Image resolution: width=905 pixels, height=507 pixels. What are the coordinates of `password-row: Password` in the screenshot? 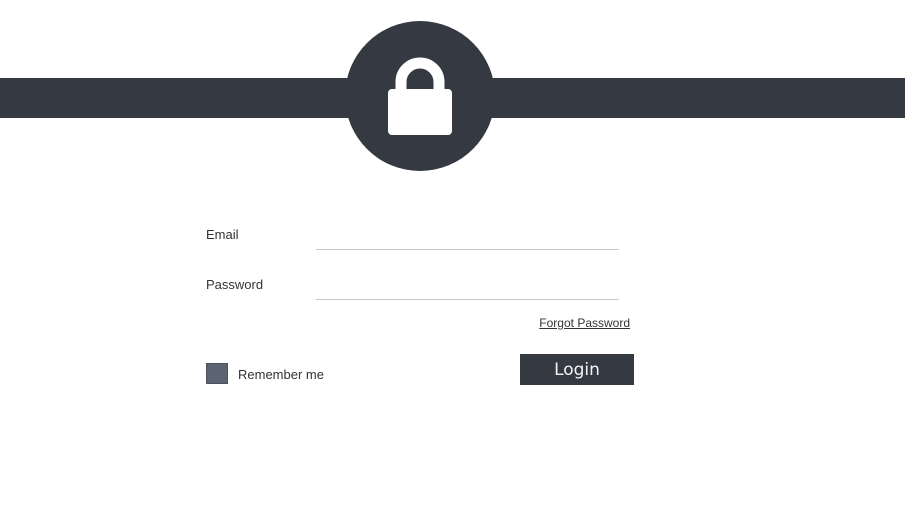 It's located at (412, 282).